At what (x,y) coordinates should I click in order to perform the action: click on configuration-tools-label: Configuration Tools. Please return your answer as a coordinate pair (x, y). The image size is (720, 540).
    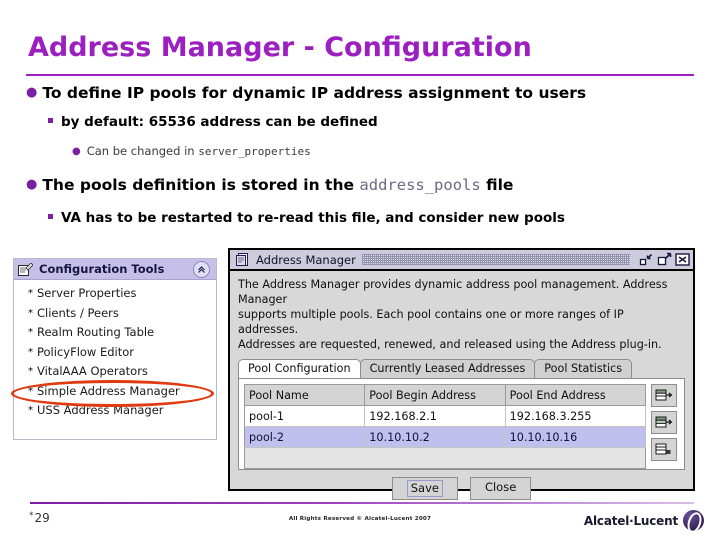
    Looking at the image, I should click on (102, 269).